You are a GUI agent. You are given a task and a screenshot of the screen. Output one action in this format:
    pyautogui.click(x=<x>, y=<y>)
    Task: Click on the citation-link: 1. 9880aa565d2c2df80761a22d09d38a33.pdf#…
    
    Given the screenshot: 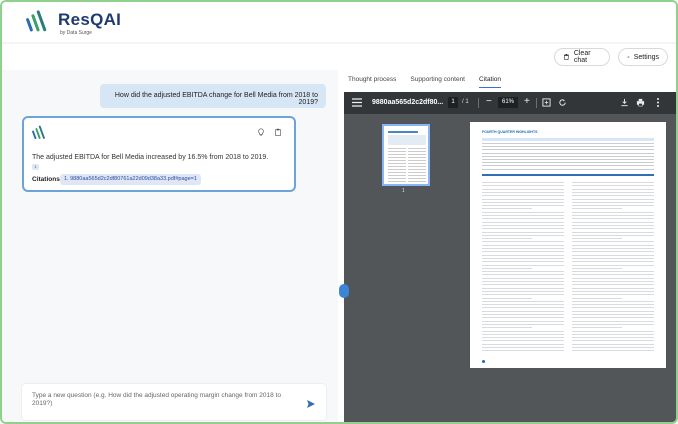 What is the action you would take?
    pyautogui.click(x=130, y=179)
    